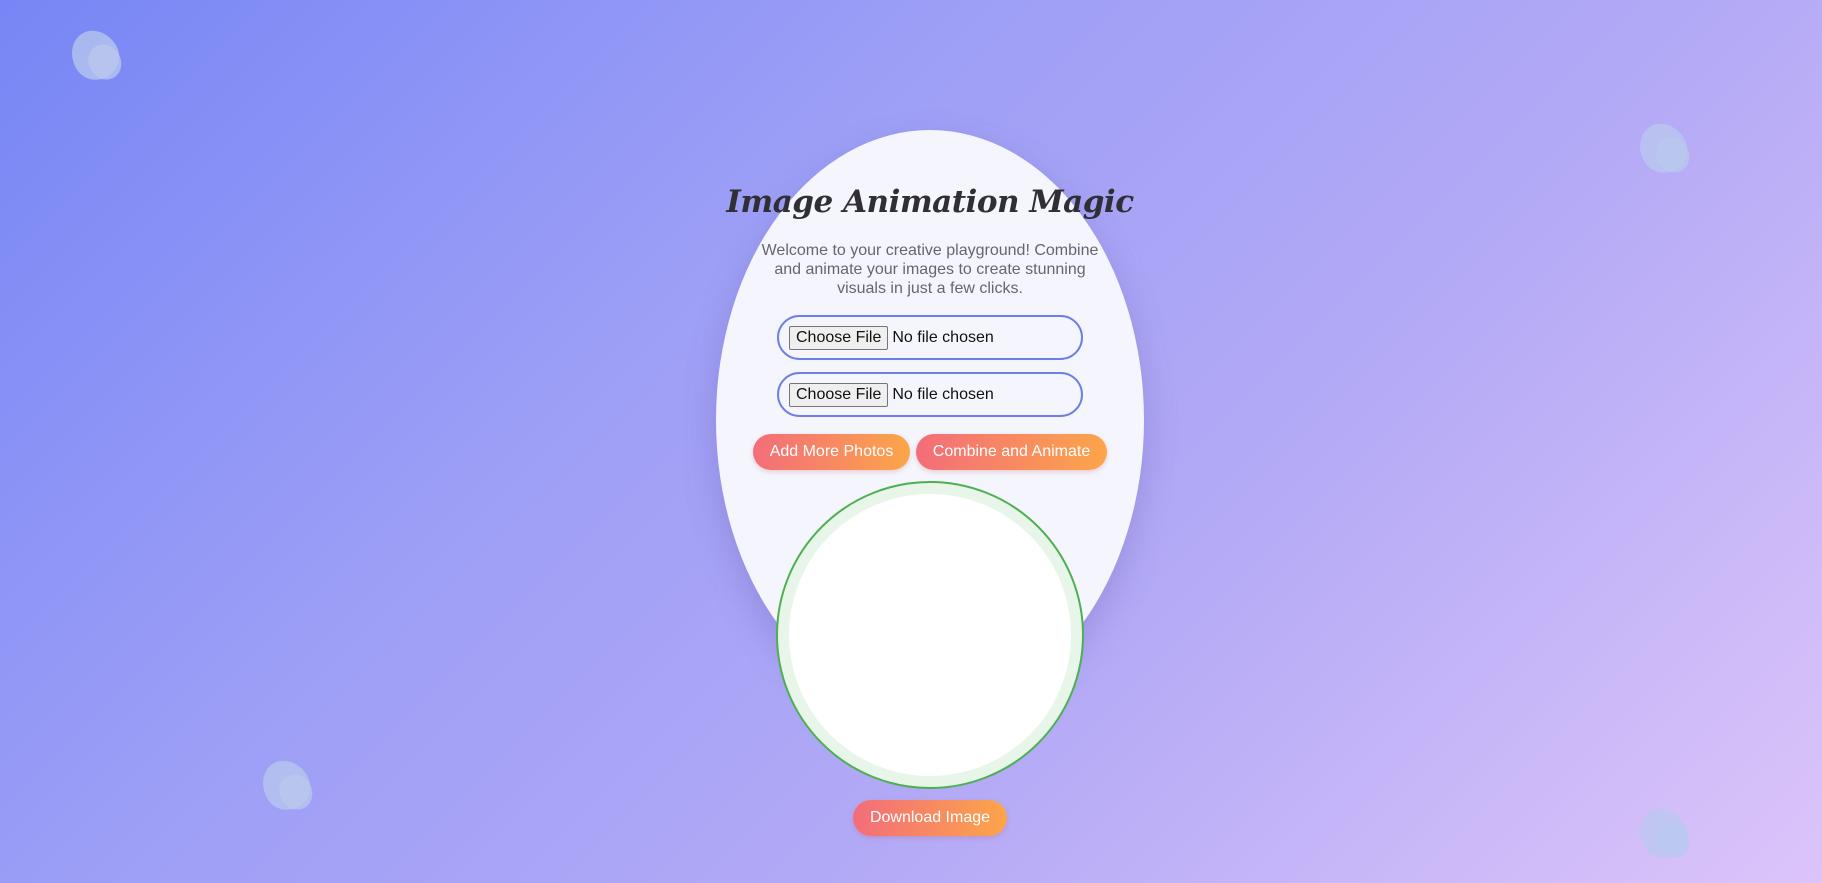 The image size is (1822, 883). I want to click on image-preview, so click(930, 635).